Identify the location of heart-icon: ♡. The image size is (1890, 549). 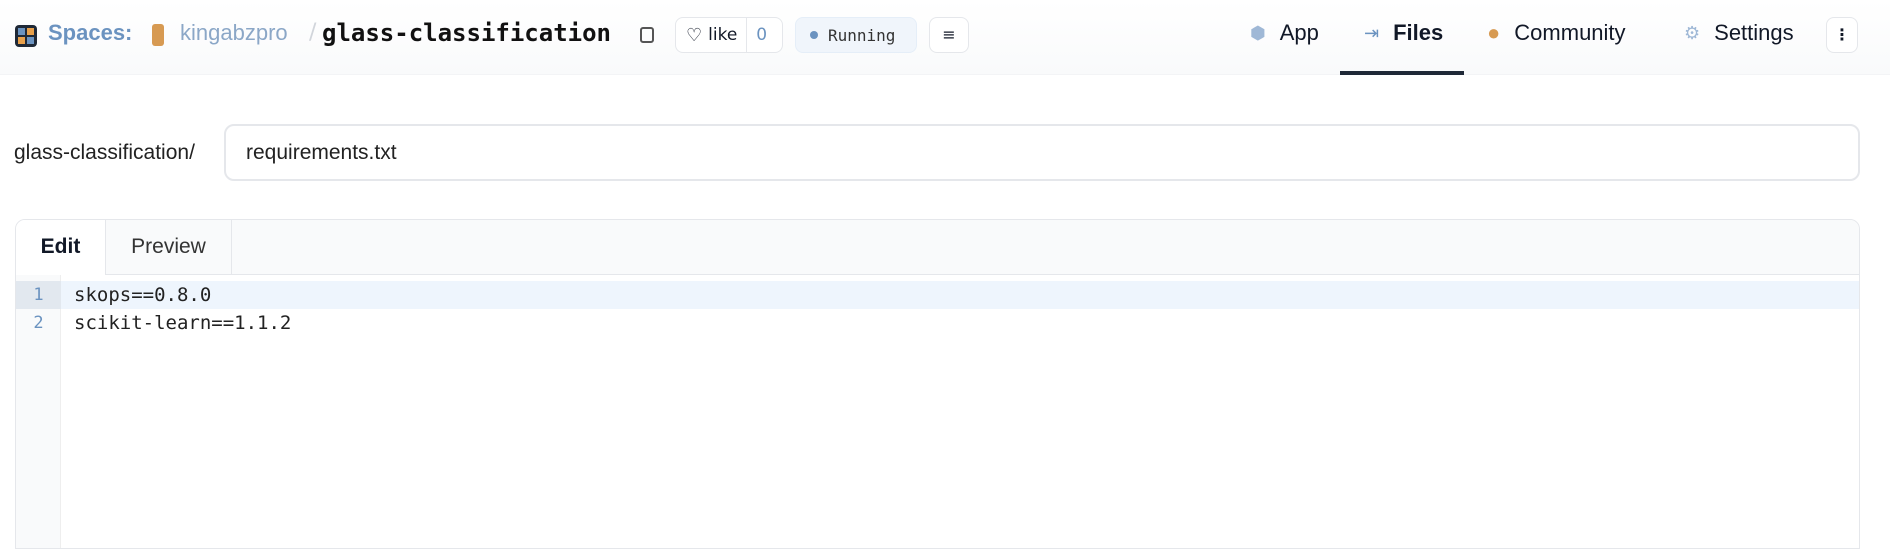
(694, 35).